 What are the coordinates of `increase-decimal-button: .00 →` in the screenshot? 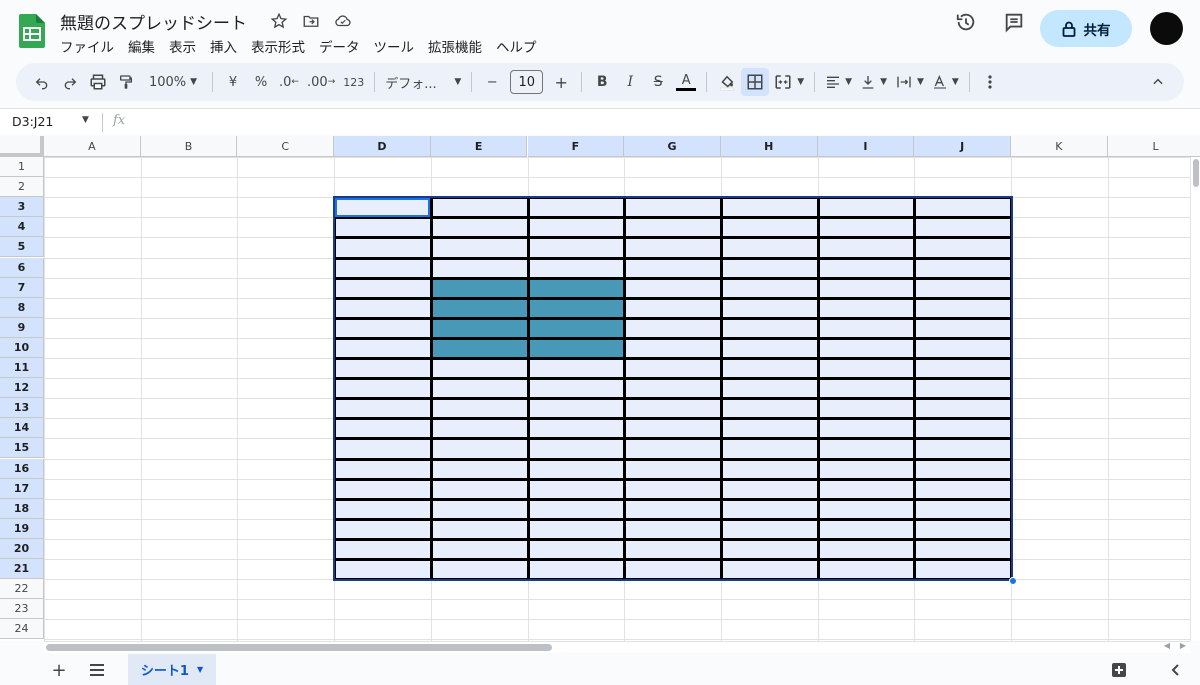 It's located at (321, 82).